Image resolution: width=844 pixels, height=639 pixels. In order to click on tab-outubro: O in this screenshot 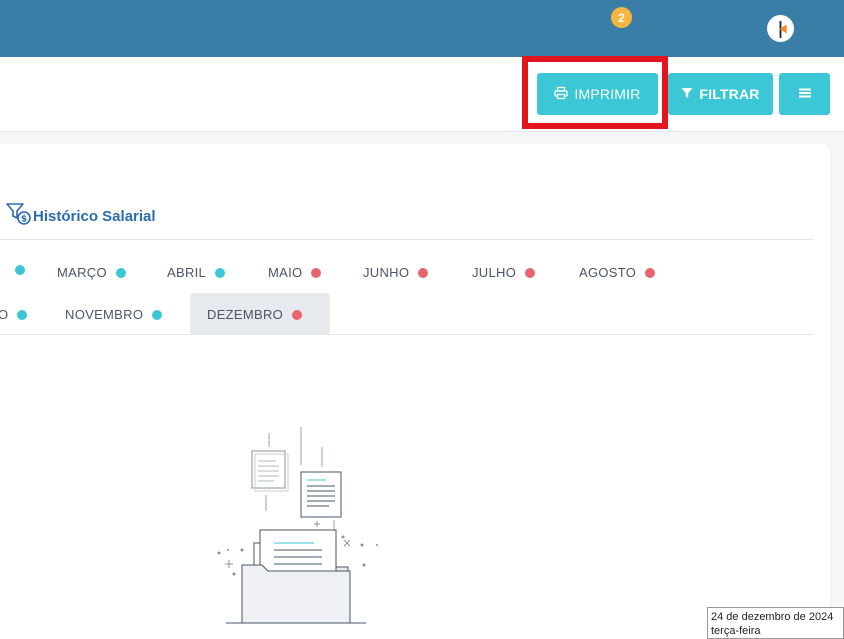, I will do `click(14, 314)`.